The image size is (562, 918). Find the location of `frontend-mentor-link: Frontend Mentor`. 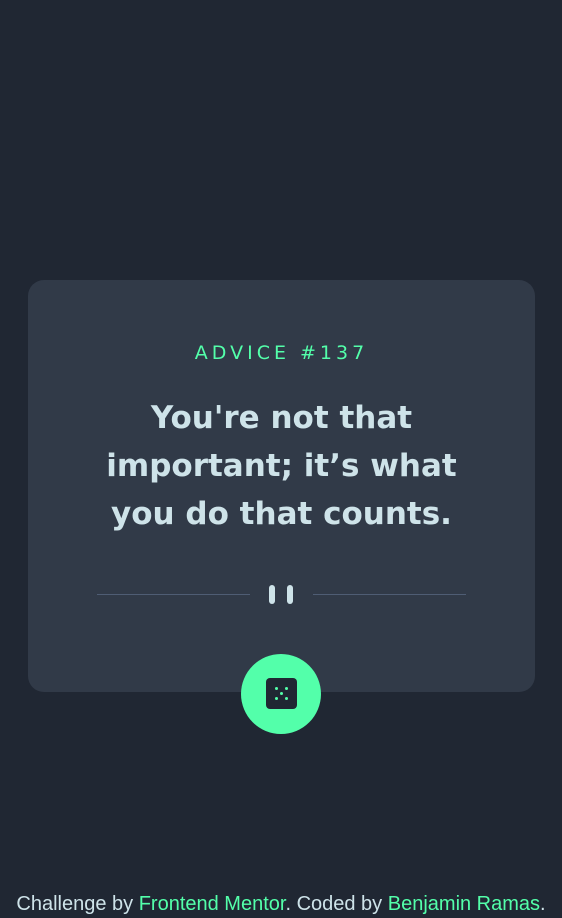

frontend-mentor-link: Frontend Mentor is located at coordinates (212, 904).